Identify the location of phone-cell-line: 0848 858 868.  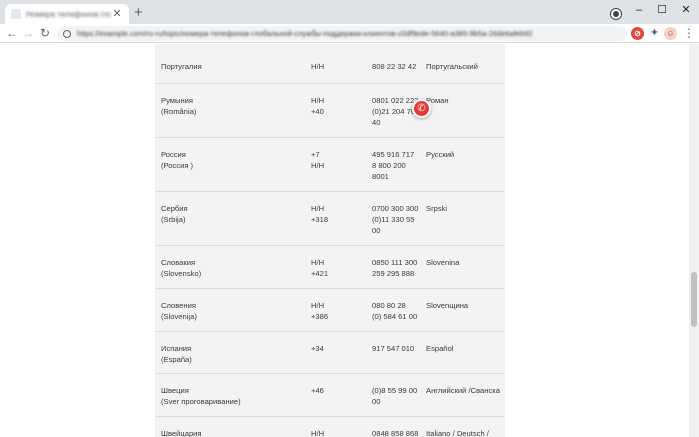
(397, 432).